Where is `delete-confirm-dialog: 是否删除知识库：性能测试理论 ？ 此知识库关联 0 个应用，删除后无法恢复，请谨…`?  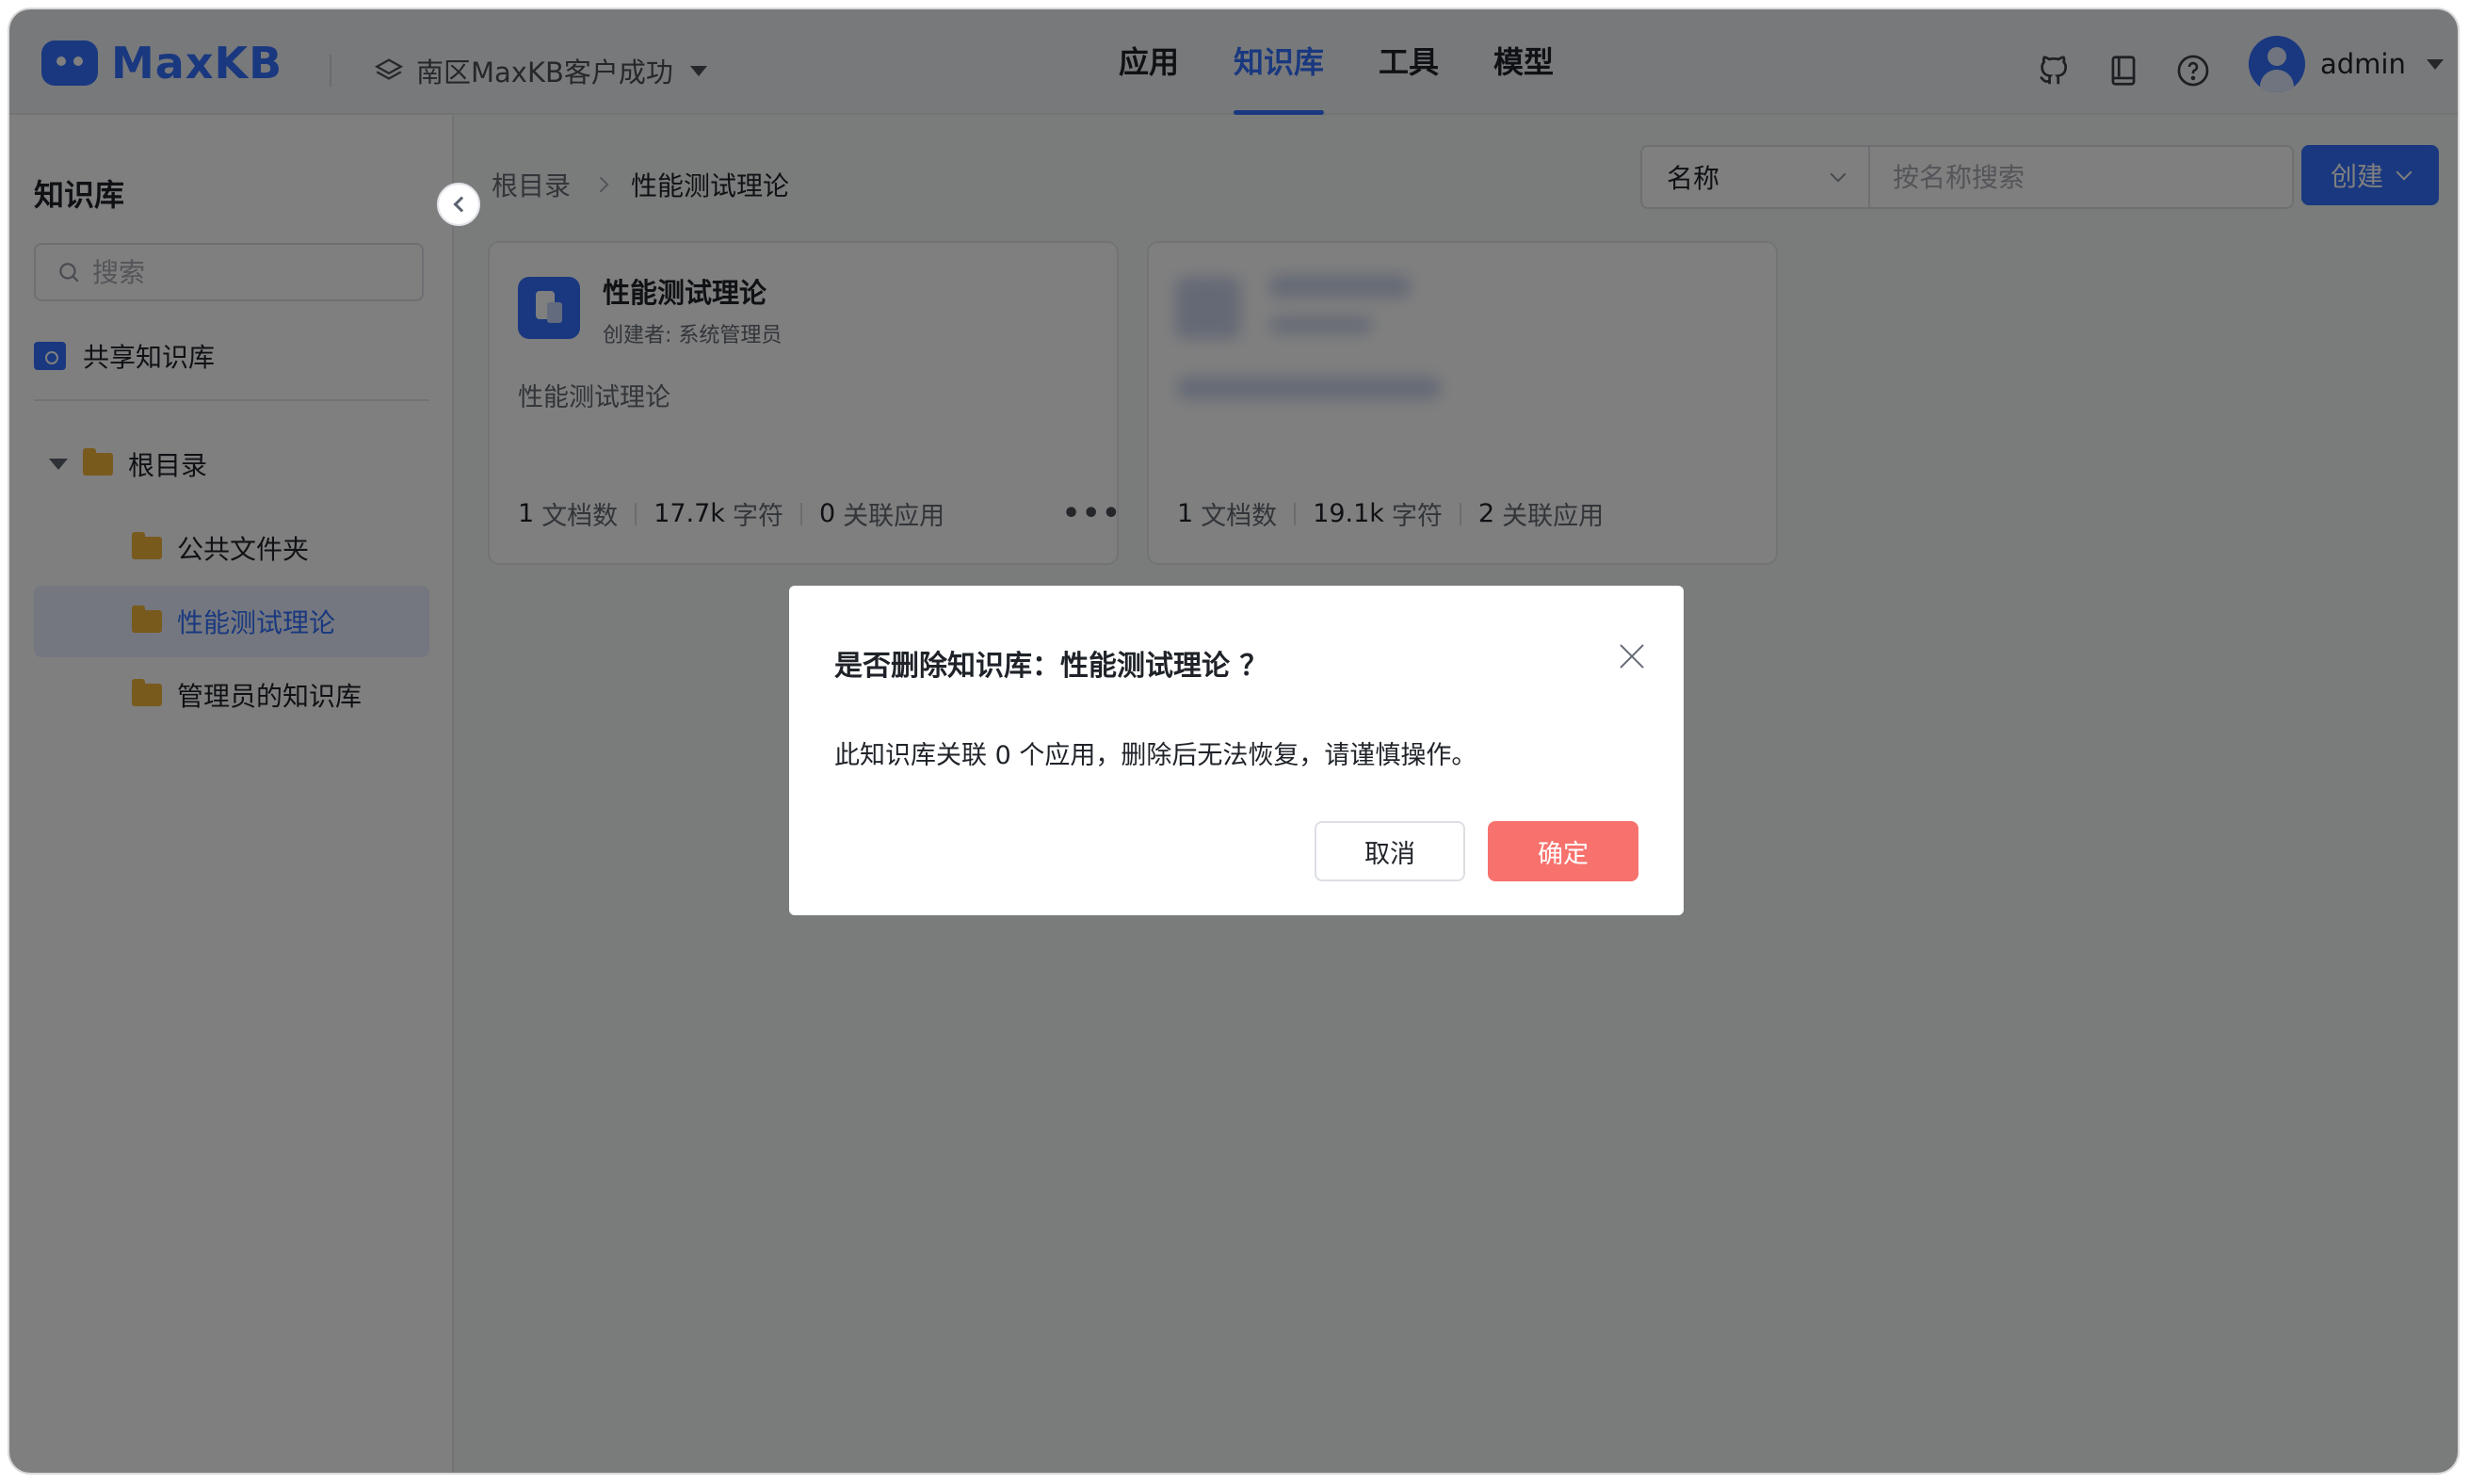
delete-confirm-dialog: 是否删除知识库：性能测试理论 ？ 此知识库关联 0 个应用，删除后无法恢复，请谨… is located at coordinates (1236, 751).